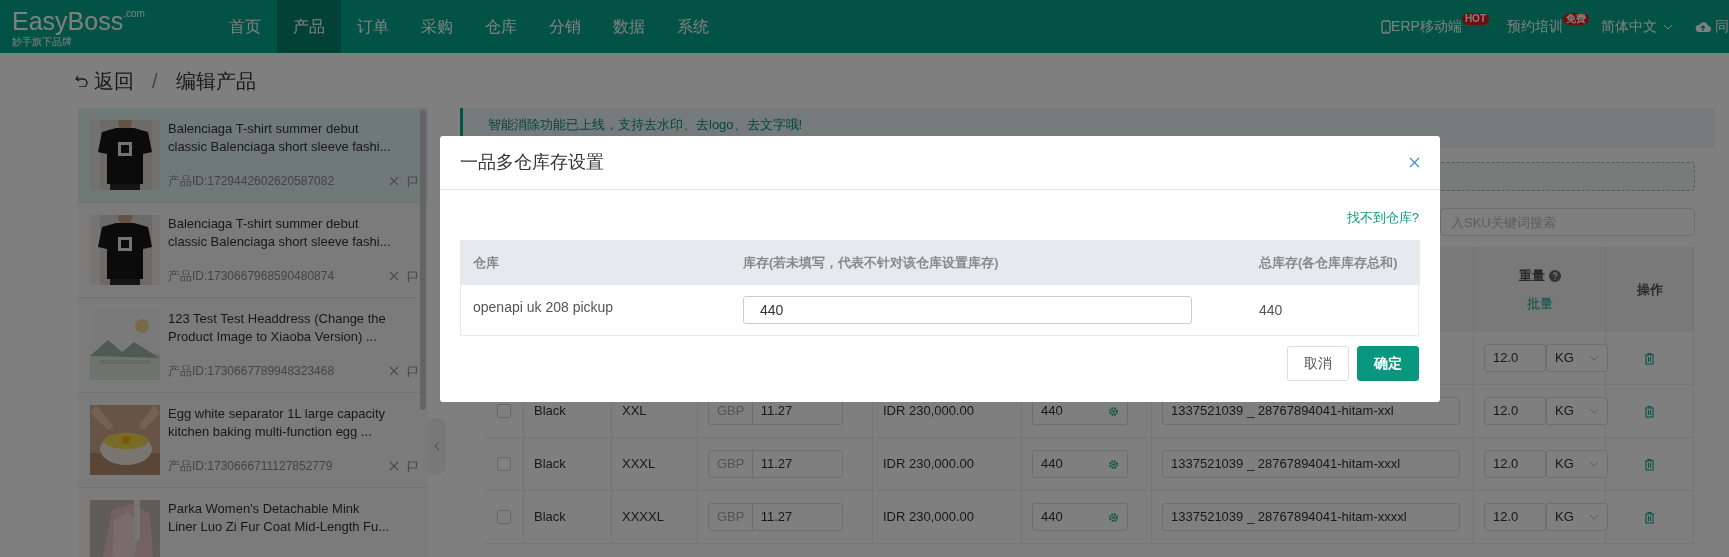 The width and height of the screenshot is (1729, 557). What do you see at coordinates (245, 26) in the screenshot?
I see `nav-tab: 首页` at bounding box center [245, 26].